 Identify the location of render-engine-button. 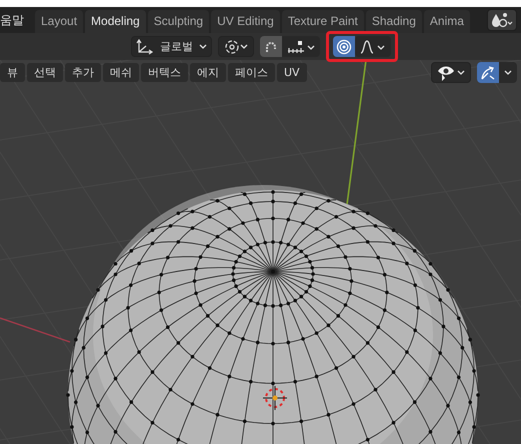
(502, 20).